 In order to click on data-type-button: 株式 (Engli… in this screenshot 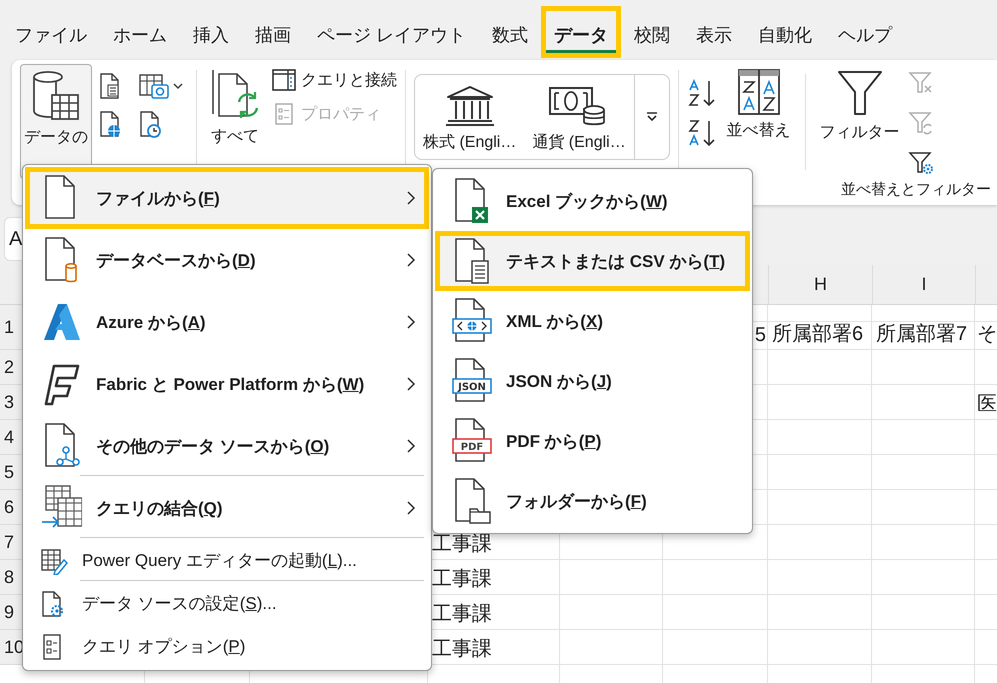, I will do `click(469, 117)`.